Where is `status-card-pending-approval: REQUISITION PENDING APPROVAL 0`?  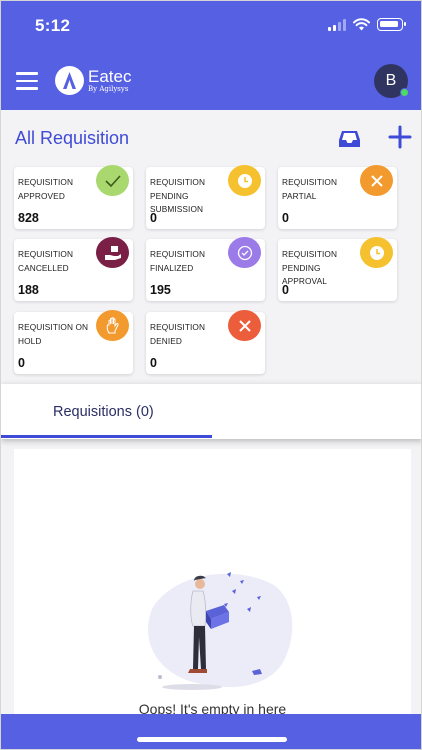
status-card-pending-approval: REQUISITION PENDING APPROVAL 0 is located at coordinates (337, 269).